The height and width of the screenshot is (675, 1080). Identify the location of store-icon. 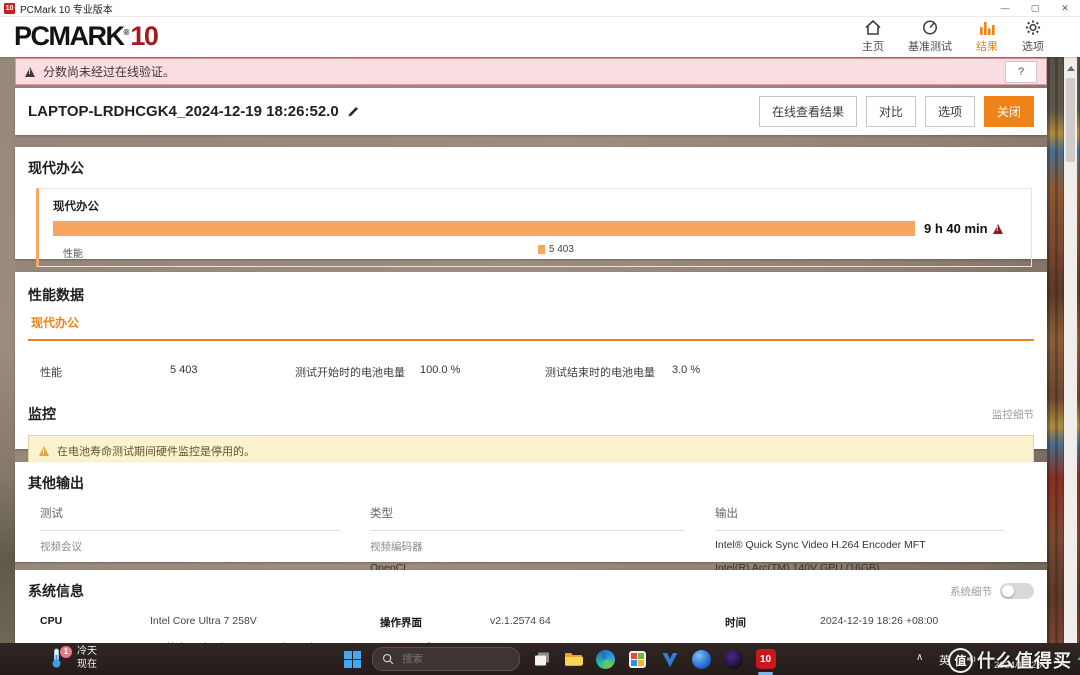
(637, 659).